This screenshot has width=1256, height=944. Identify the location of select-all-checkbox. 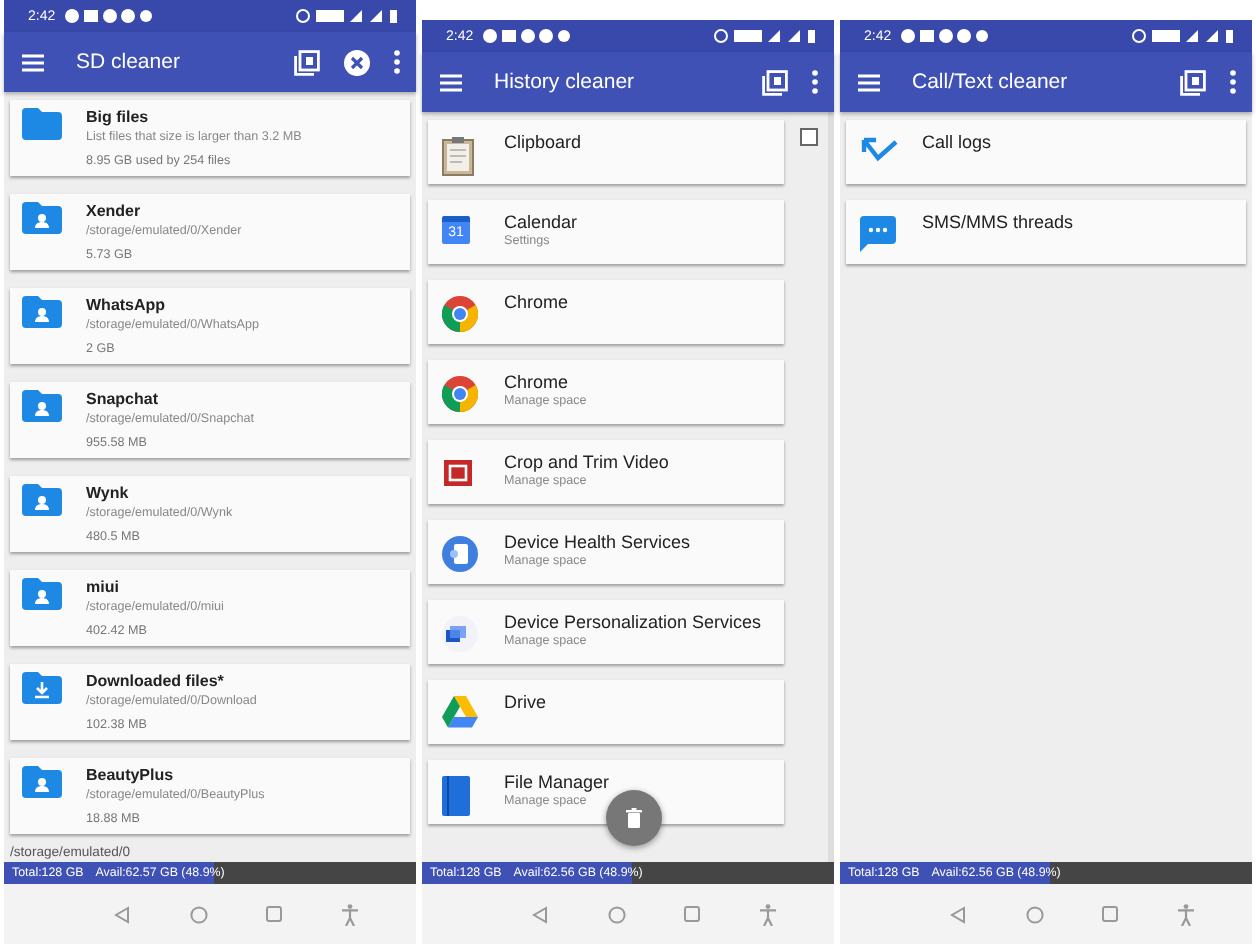
(809, 137).